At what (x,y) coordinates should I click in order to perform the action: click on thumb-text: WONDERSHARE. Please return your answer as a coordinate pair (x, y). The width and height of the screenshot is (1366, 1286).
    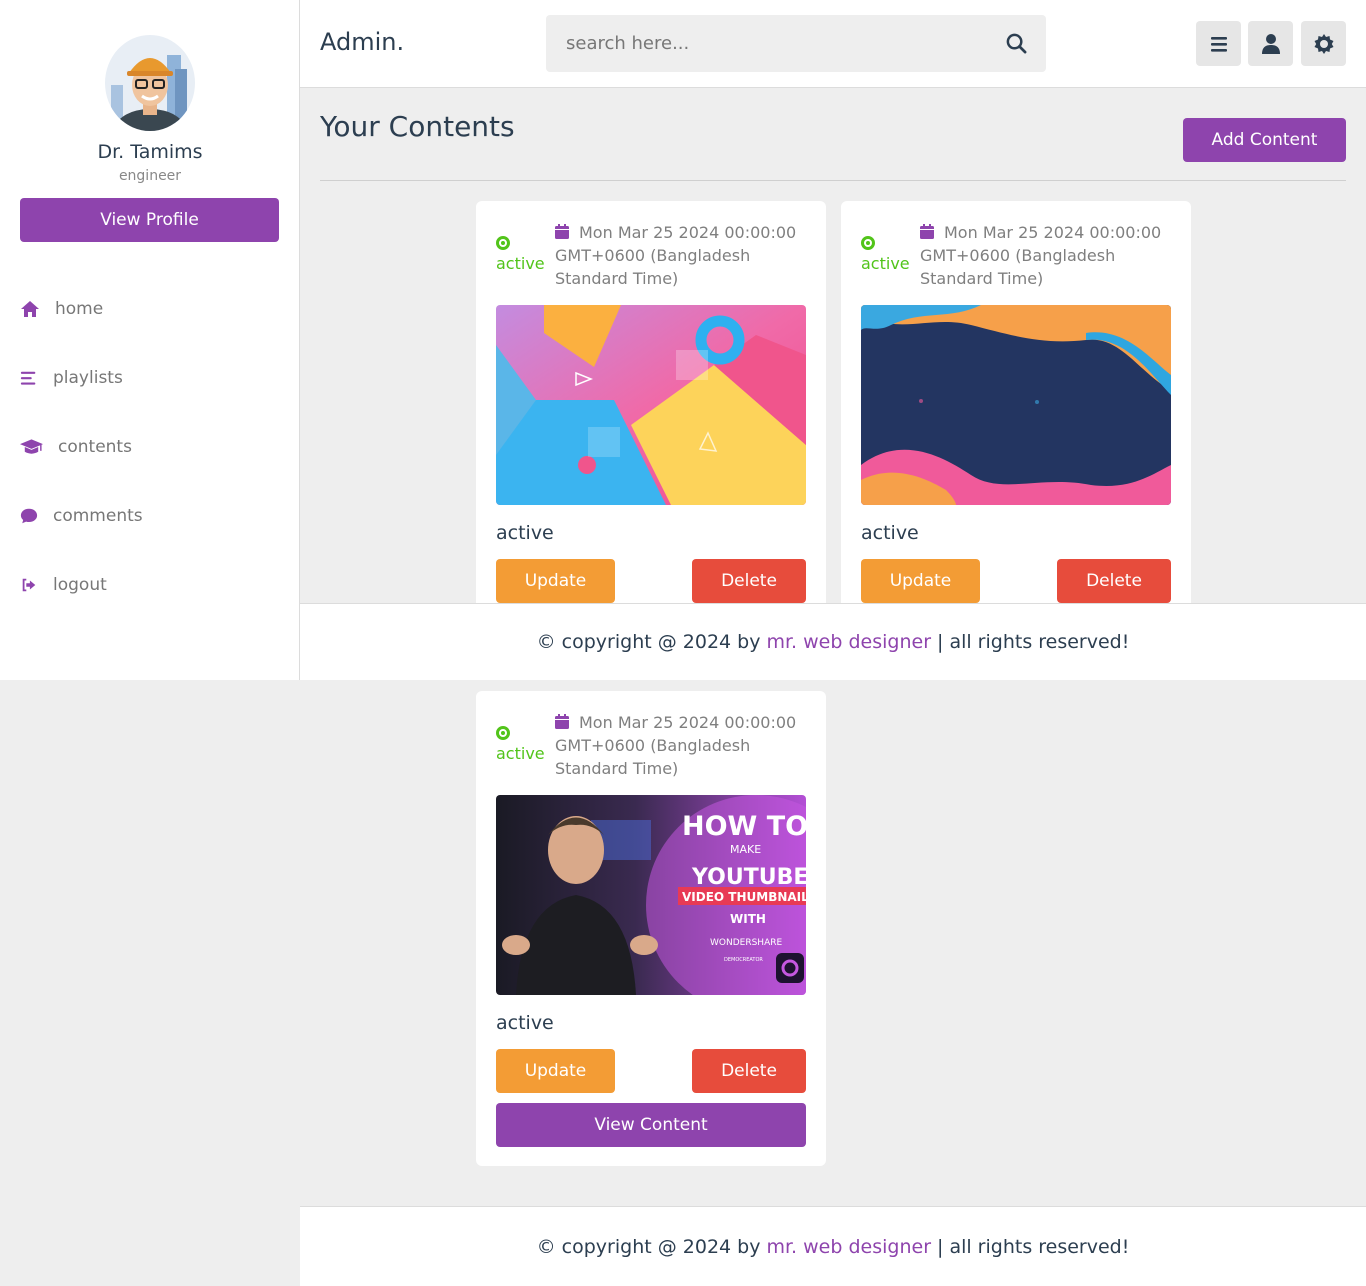
    Looking at the image, I should click on (746, 943).